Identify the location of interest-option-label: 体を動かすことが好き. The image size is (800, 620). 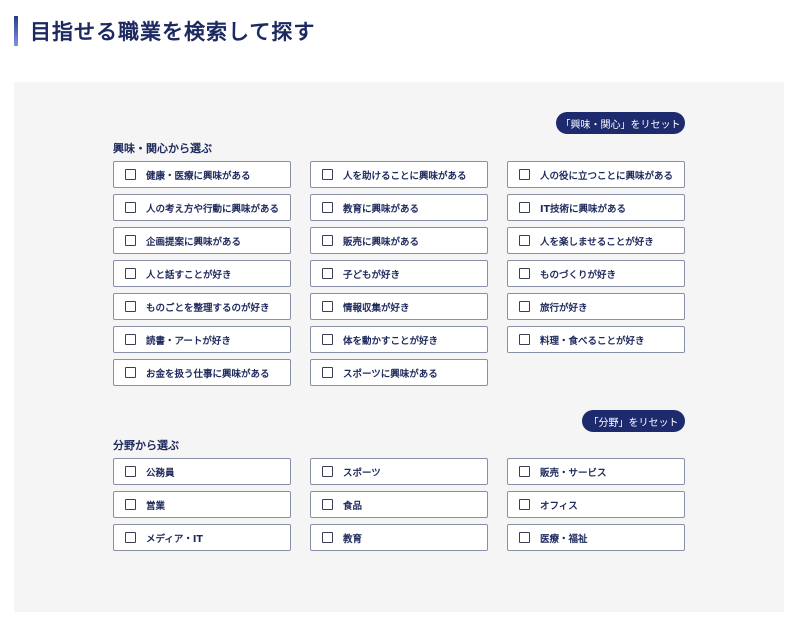
(391, 341).